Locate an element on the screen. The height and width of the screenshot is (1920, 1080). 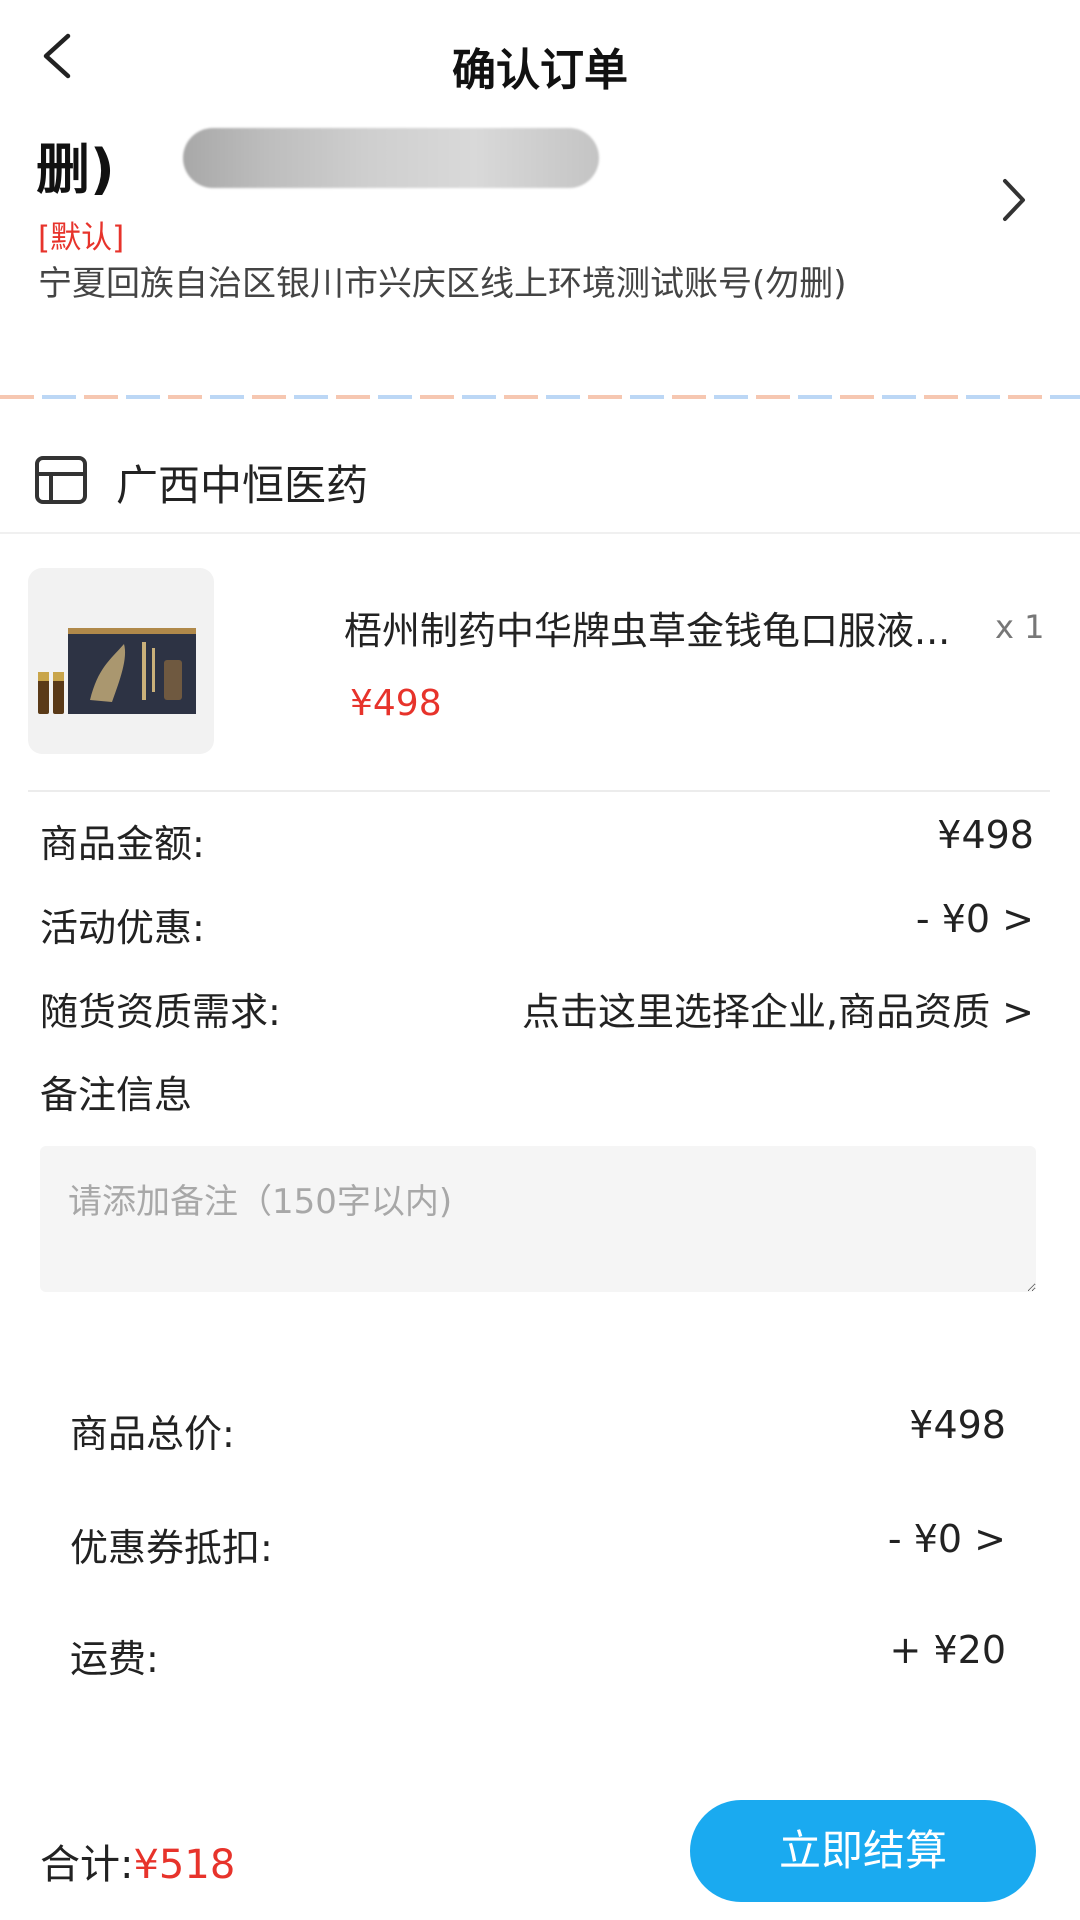
qualification-select: 点击这里选择企业,商品资质 > is located at coordinates (778, 1008).